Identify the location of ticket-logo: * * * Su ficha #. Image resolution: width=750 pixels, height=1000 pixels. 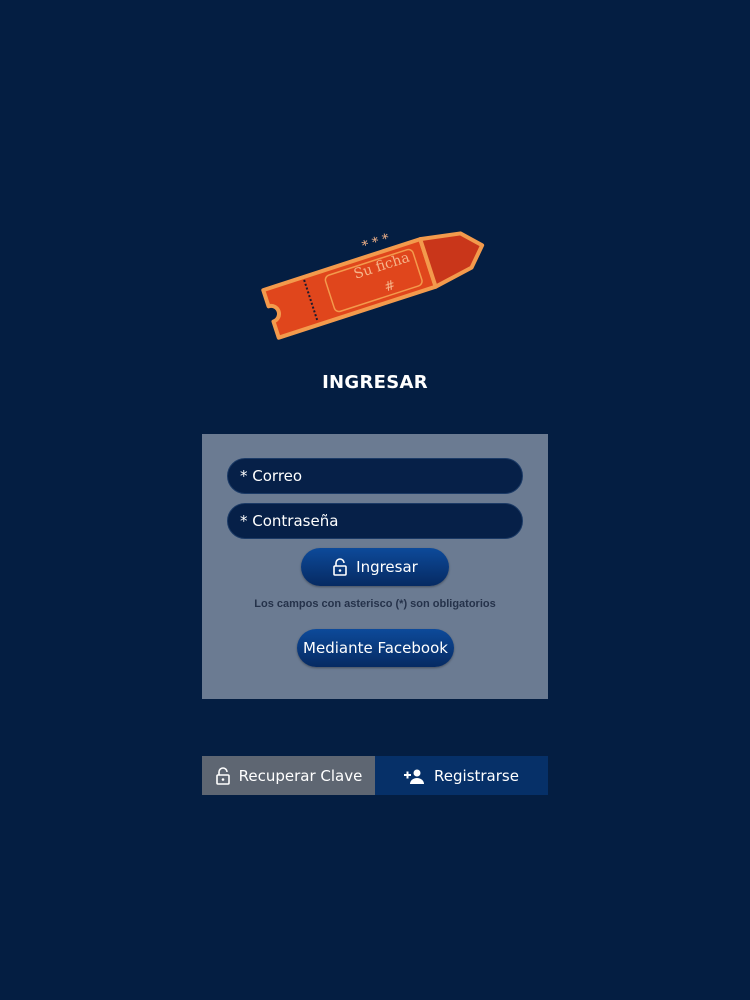
(373, 285).